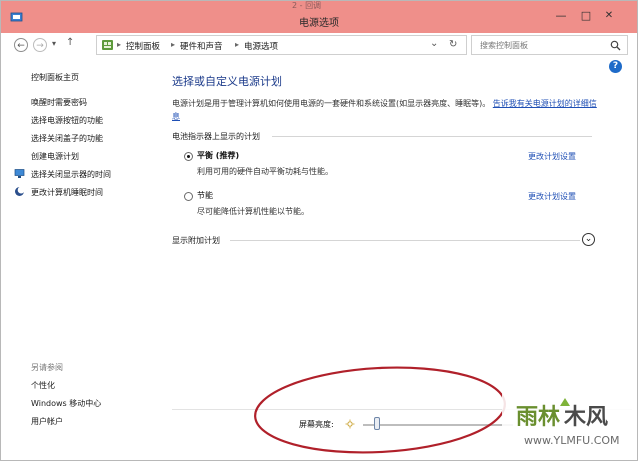 Image resolution: width=638 pixels, height=461 pixels. Describe the element at coordinates (67, 138) in the screenshot. I see `sidebar-item-lid: 选择关闭盖子的功能` at that location.